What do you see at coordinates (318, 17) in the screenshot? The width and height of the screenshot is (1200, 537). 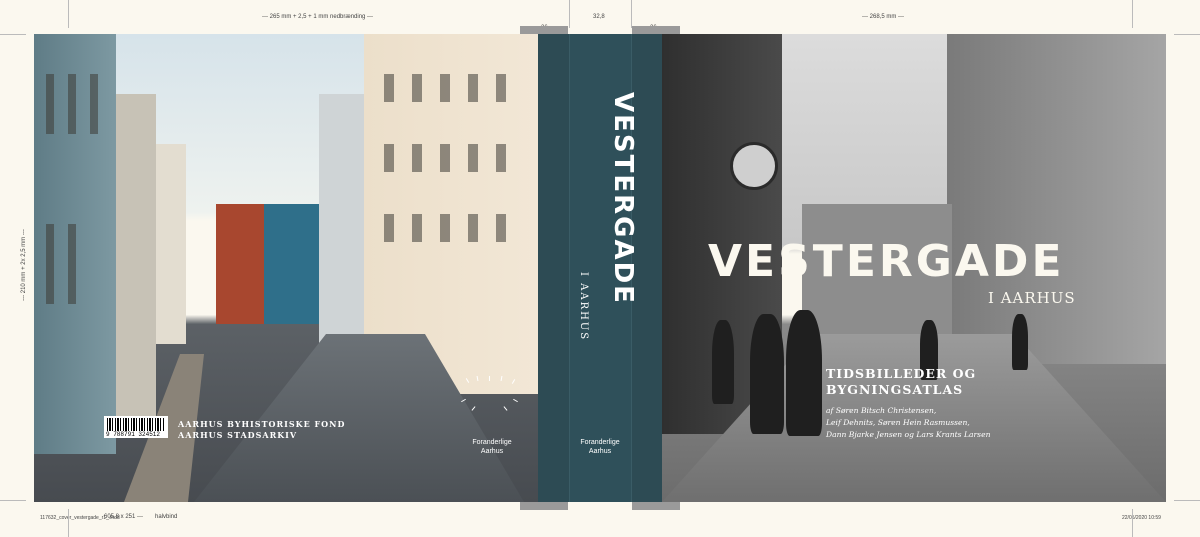 I see `back-width-mark: --- 265 mm + 2,5 + 1 mm nedbrænding ---` at bounding box center [318, 17].